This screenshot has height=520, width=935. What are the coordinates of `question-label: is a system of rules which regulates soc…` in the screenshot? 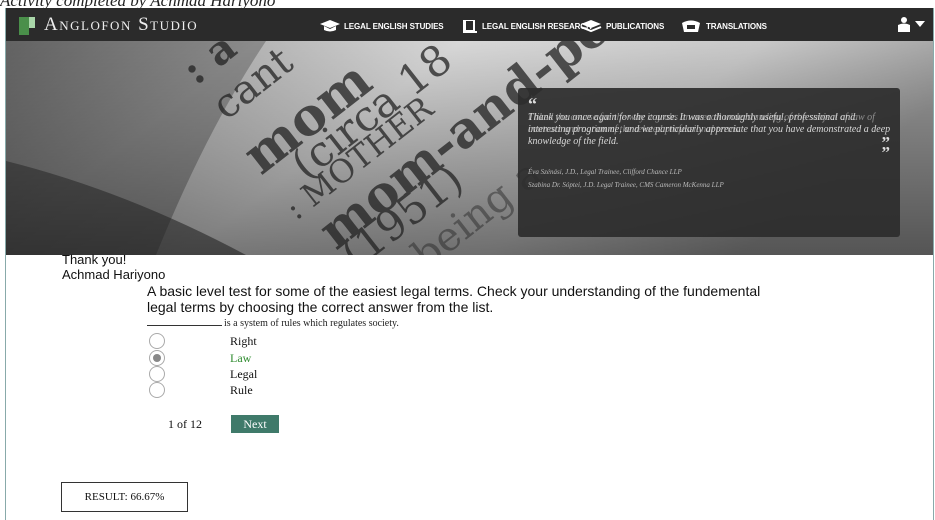 It's located at (311, 323).